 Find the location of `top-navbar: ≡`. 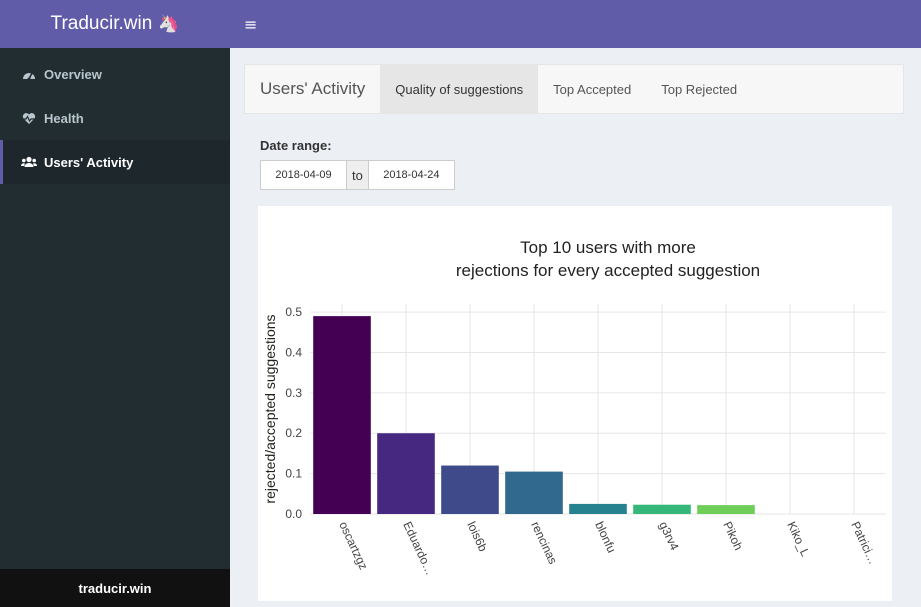

top-navbar: ≡ is located at coordinates (575, 24).